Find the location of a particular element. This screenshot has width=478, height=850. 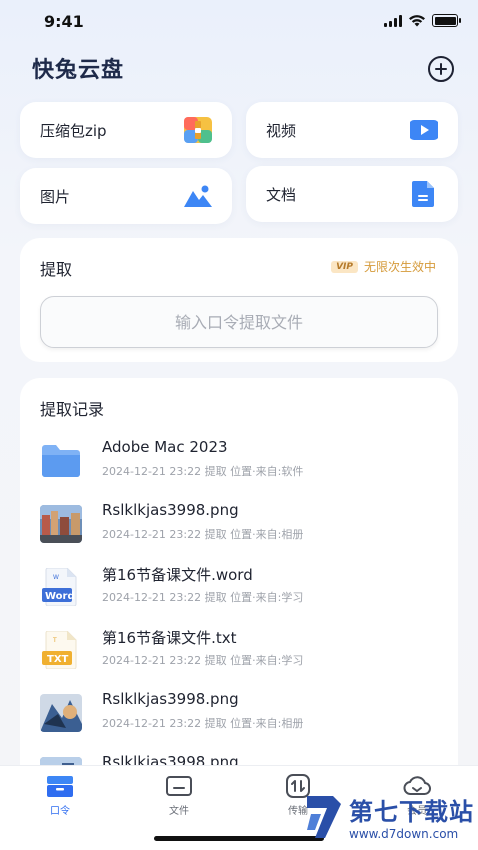

file-meta: 2024-12-21 23:22 提取 位置·来自:软件 is located at coordinates (203, 471).